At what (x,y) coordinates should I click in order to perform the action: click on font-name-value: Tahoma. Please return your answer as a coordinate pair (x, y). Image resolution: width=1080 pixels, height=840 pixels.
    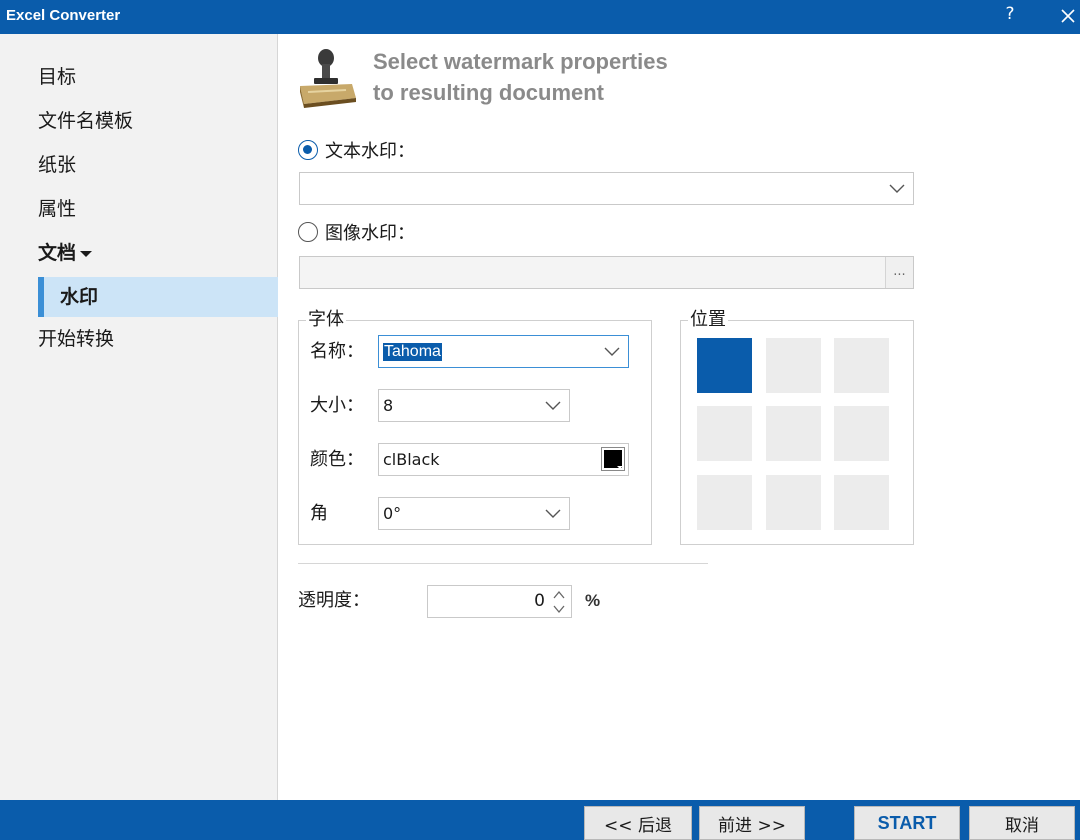
    Looking at the image, I should click on (412, 351).